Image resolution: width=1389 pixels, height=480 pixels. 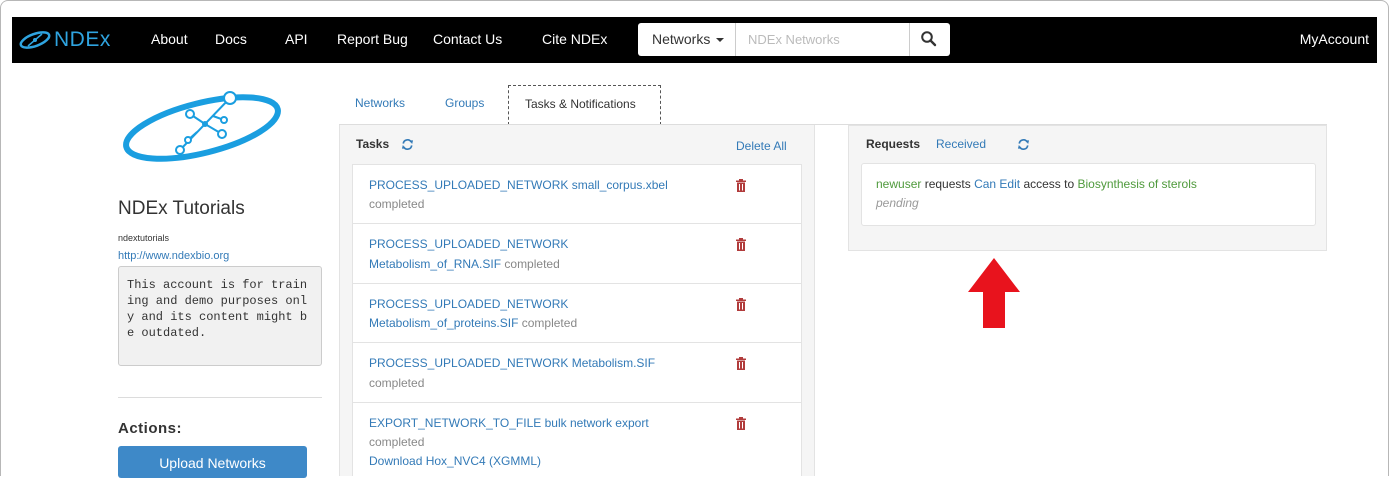 What do you see at coordinates (512, 363) in the screenshot?
I see `task-title-link: PROCESS_UPLOADED_NETWORK Metabolism.SIF` at bounding box center [512, 363].